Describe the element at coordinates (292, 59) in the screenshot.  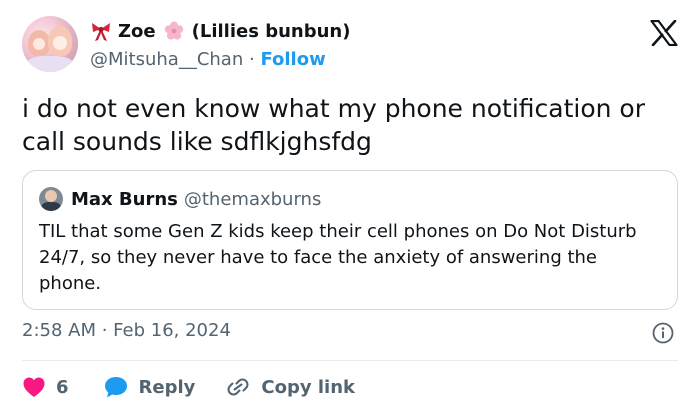
I see `follow-button: Follow` at that location.